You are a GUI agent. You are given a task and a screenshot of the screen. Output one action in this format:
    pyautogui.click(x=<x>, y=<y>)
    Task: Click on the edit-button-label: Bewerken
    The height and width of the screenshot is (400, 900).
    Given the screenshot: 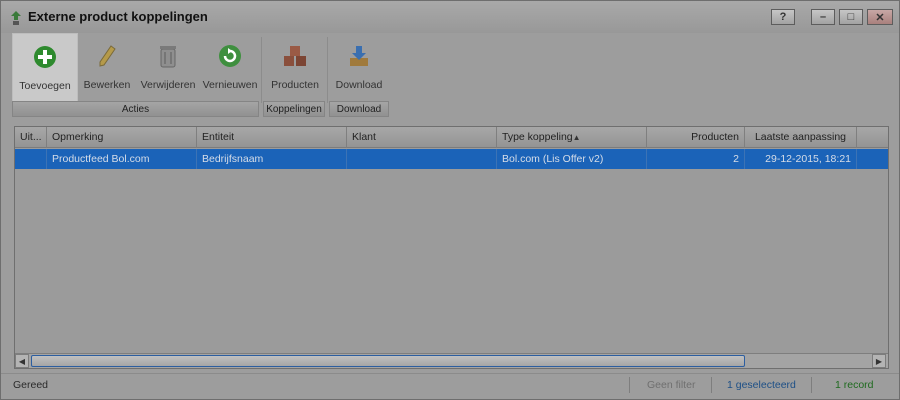 What is the action you would take?
    pyautogui.click(x=107, y=85)
    